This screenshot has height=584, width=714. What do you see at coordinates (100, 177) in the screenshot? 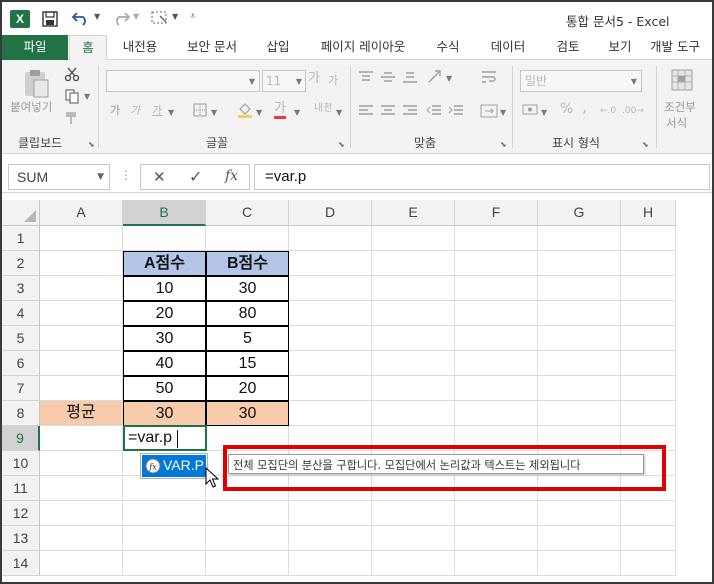
I see `name-box-dropdown-icon: ▼` at bounding box center [100, 177].